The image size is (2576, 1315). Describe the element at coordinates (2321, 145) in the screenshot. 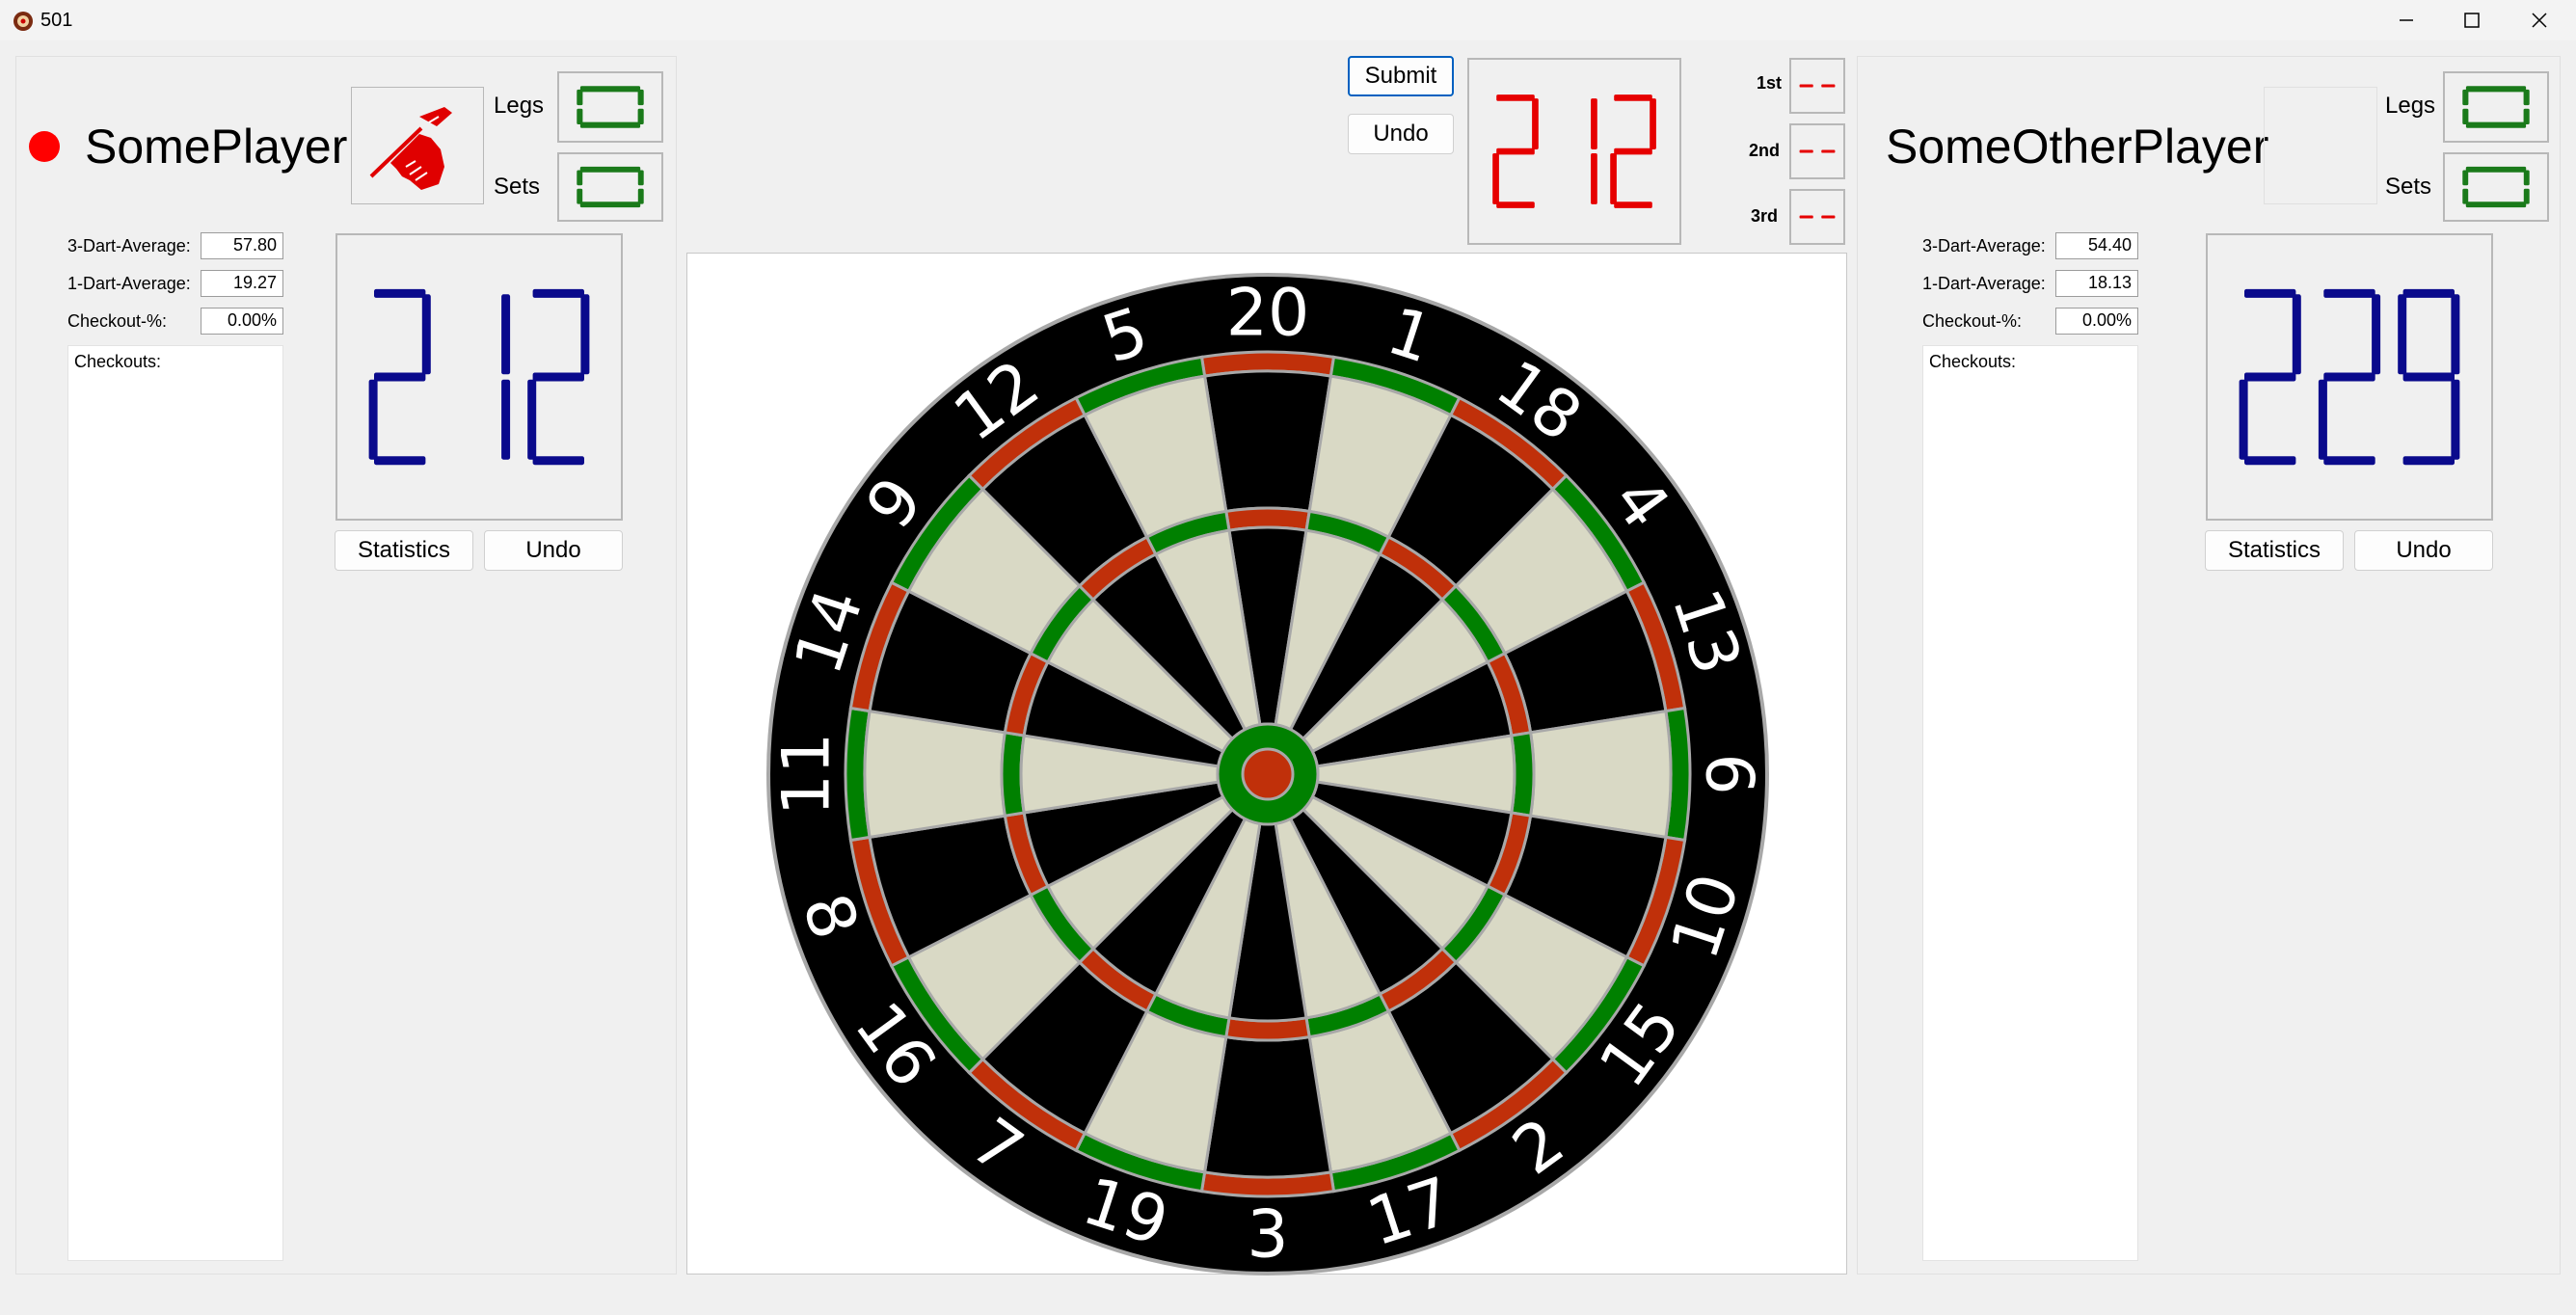

I see `player2-avatar` at that location.